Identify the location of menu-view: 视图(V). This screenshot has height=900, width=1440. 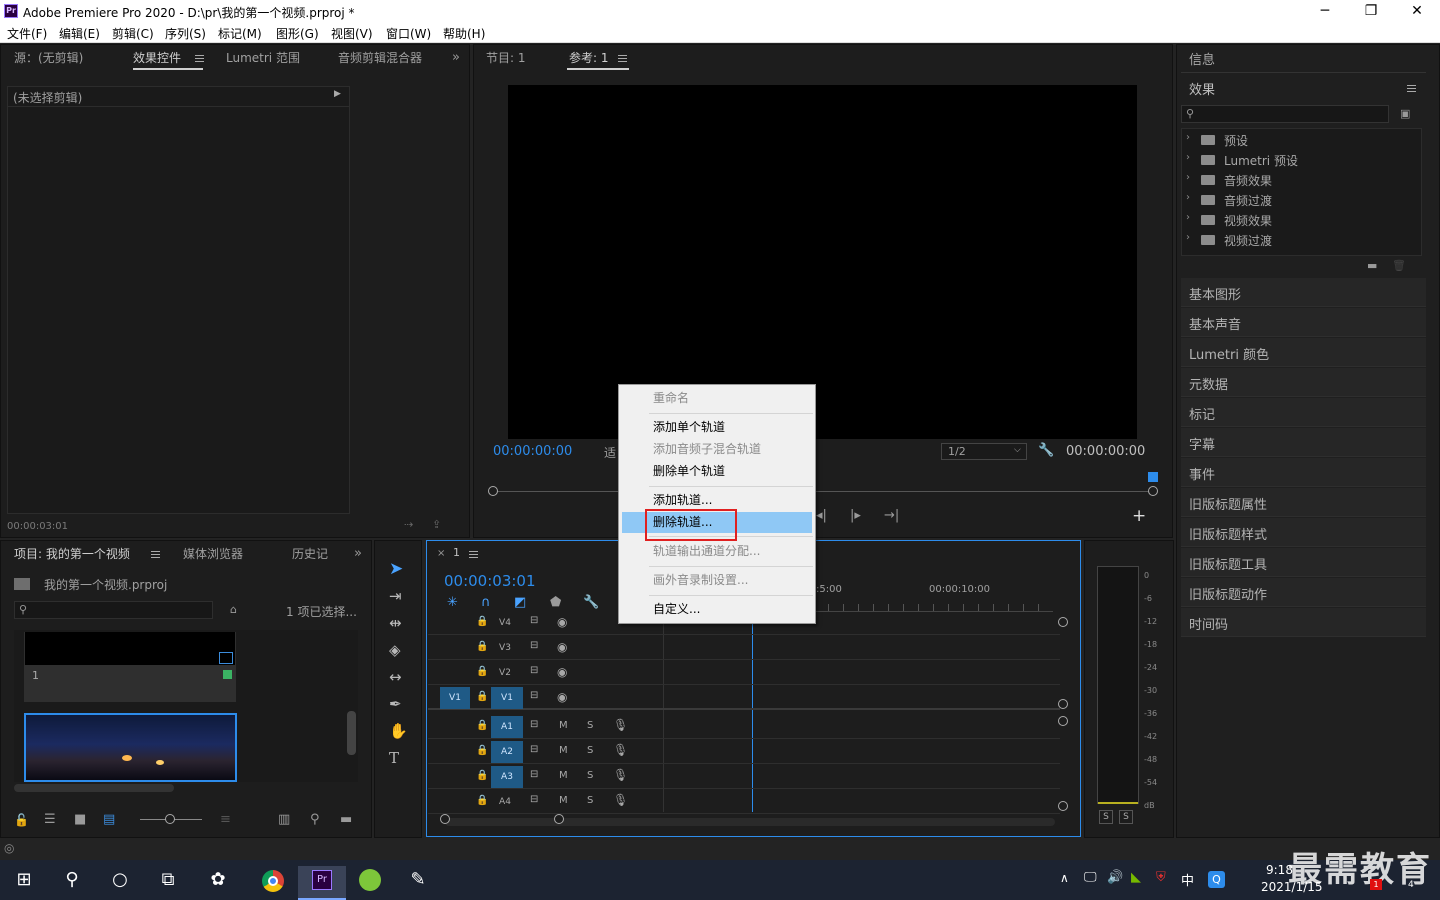
(352, 33).